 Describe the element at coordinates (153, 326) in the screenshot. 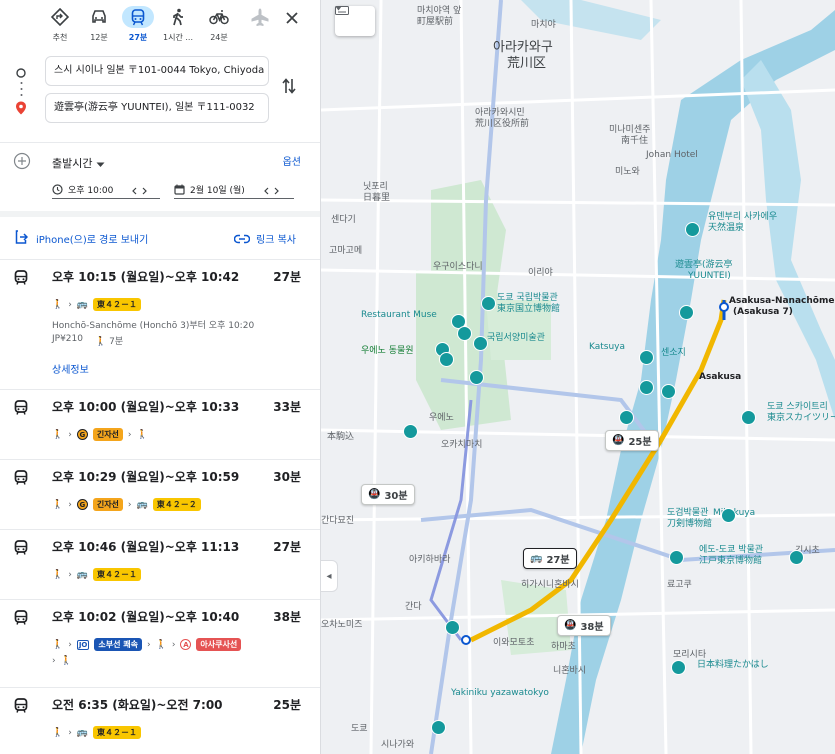

I see `route-detail: Honchō-Sanchōme (Honchō 3)부터 오후 10:20` at that location.